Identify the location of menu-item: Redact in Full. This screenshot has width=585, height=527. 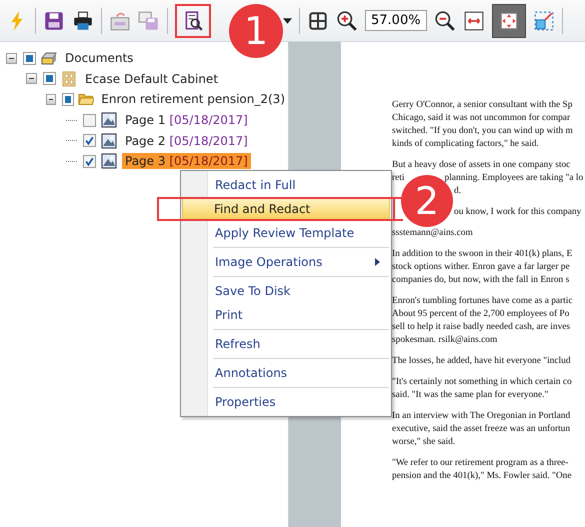
(286, 185).